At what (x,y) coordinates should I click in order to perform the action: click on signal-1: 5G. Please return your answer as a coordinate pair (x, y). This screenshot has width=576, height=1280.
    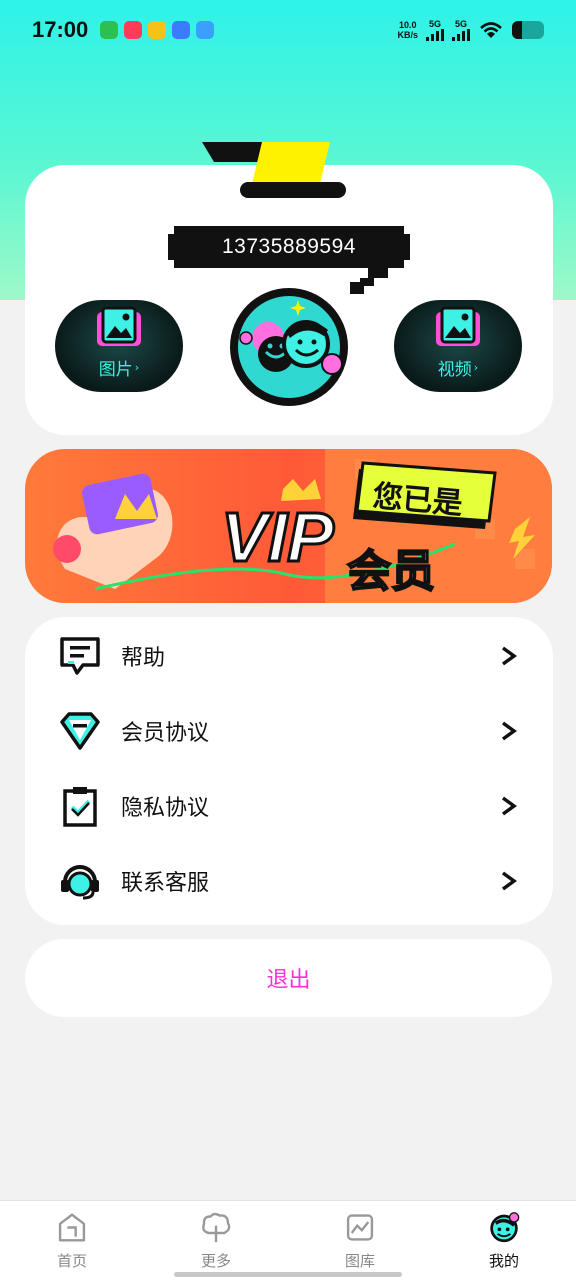
    Looking at the image, I should click on (435, 29).